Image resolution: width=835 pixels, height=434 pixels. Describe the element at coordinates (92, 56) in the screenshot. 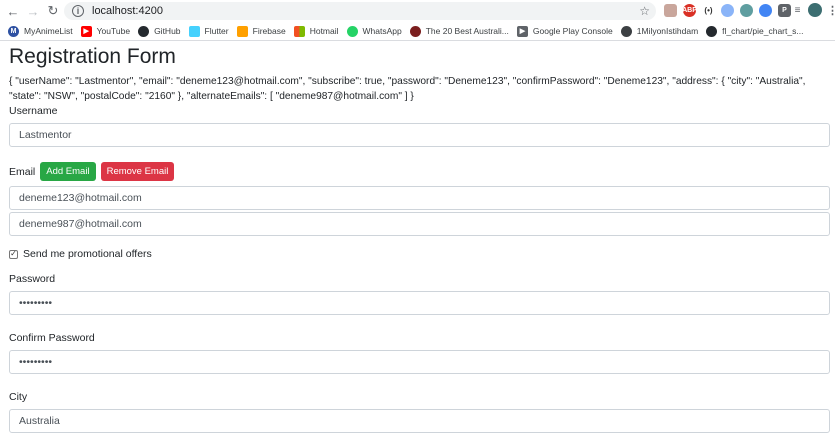

I see `page-title: Registration Form` at that location.